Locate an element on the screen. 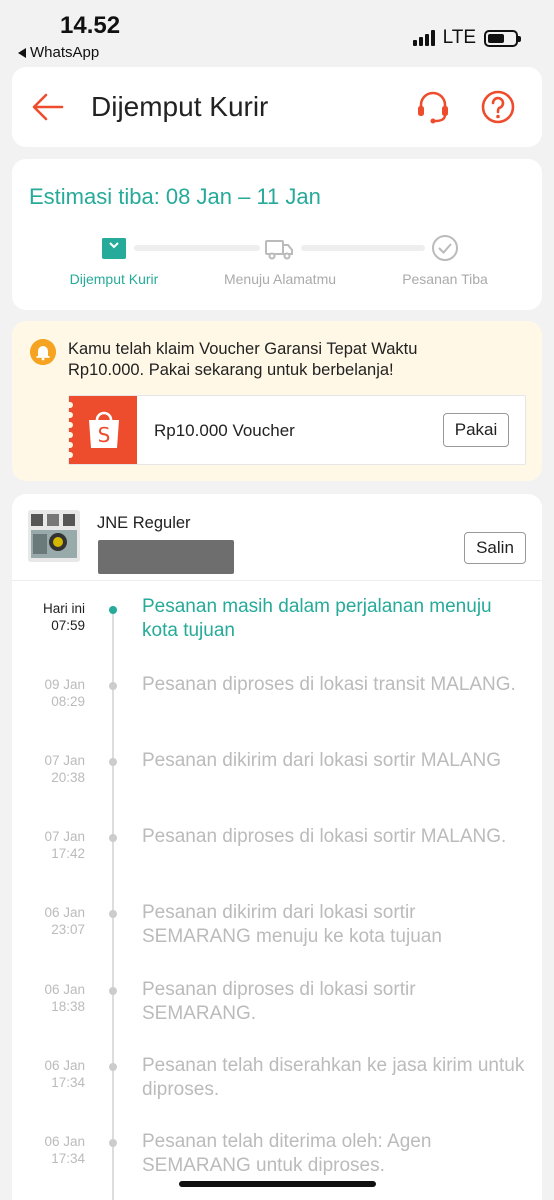 The width and height of the screenshot is (554, 1200). headset-icon is located at coordinates (433, 107).